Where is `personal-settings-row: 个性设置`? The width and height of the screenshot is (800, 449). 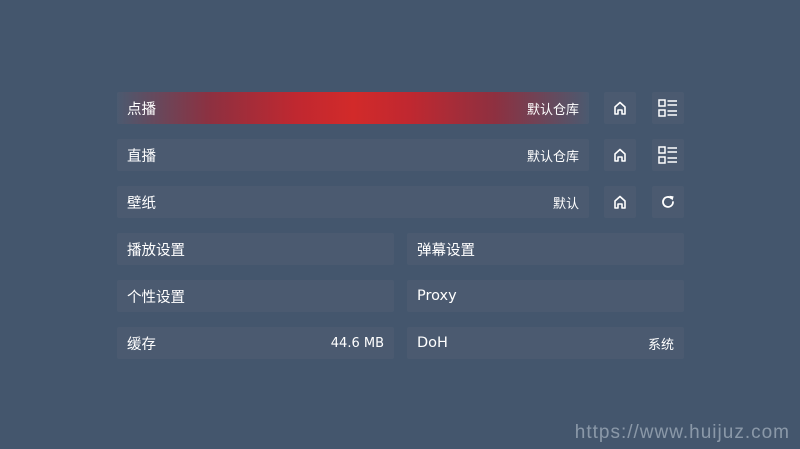 personal-settings-row: 个性设置 is located at coordinates (255, 296).